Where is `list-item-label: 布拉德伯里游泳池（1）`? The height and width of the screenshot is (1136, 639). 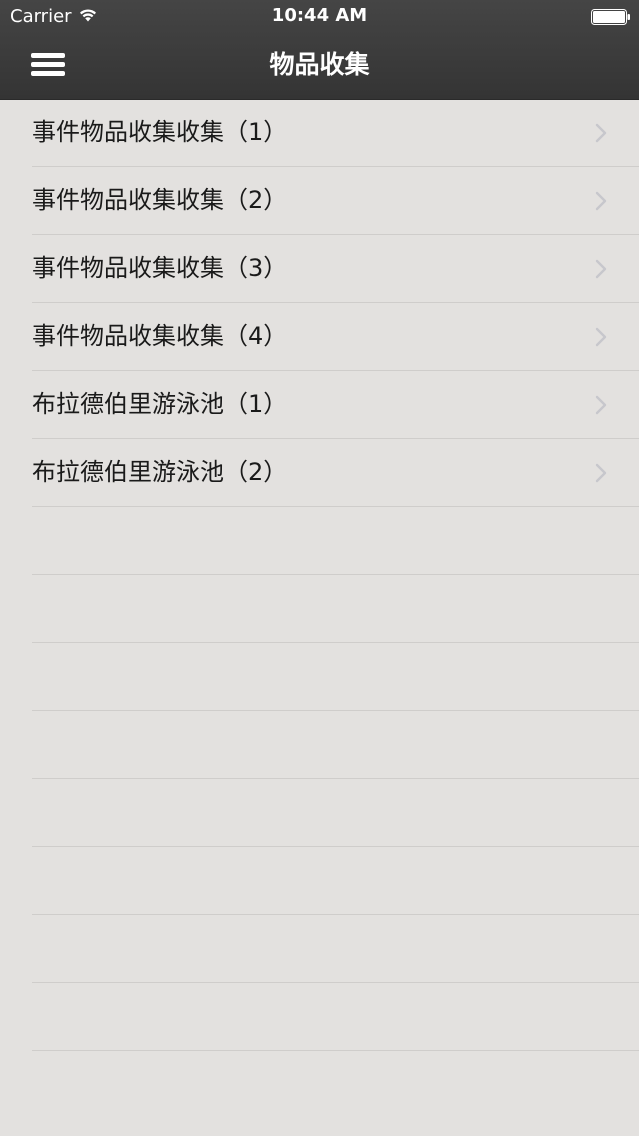 list-item-label: 布拉德伯里游泳池（1） is located at coordinates (160, 404).